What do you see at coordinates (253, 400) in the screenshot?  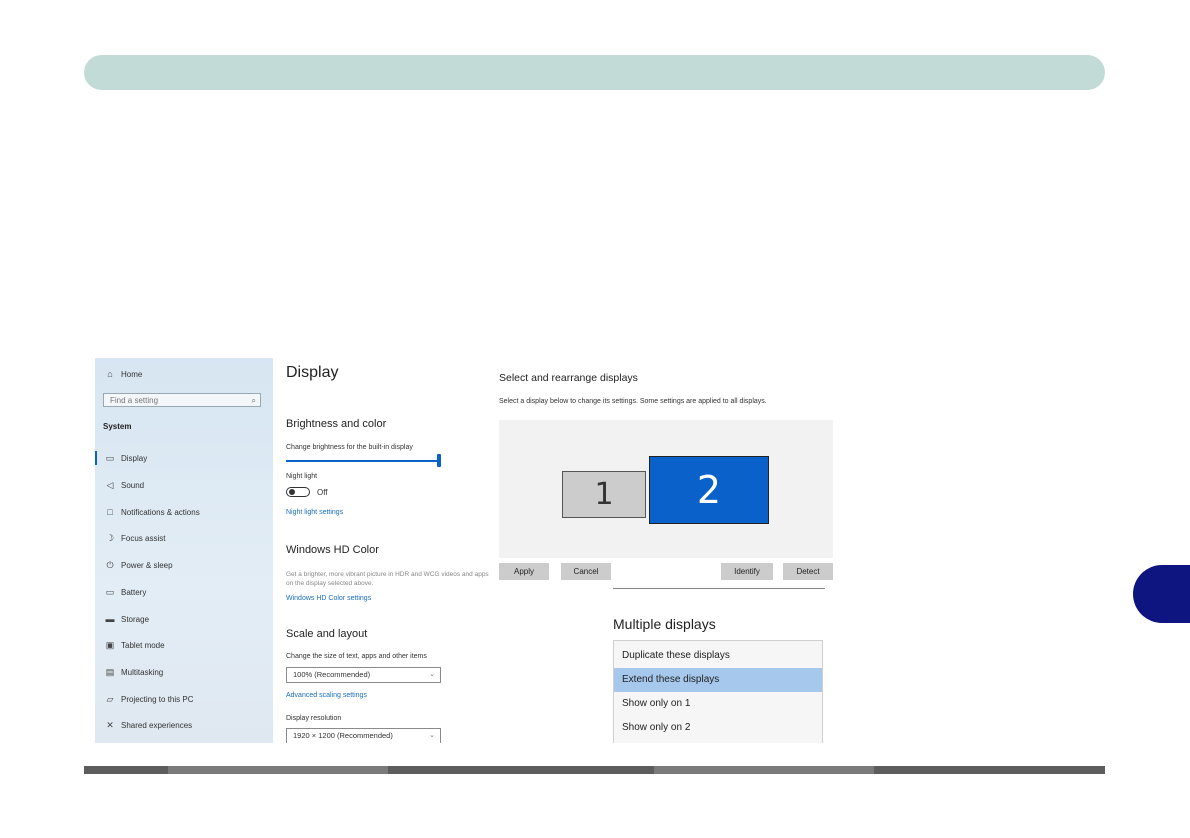 I see `search-icon: ⌕` at bounding box center [253, 400].